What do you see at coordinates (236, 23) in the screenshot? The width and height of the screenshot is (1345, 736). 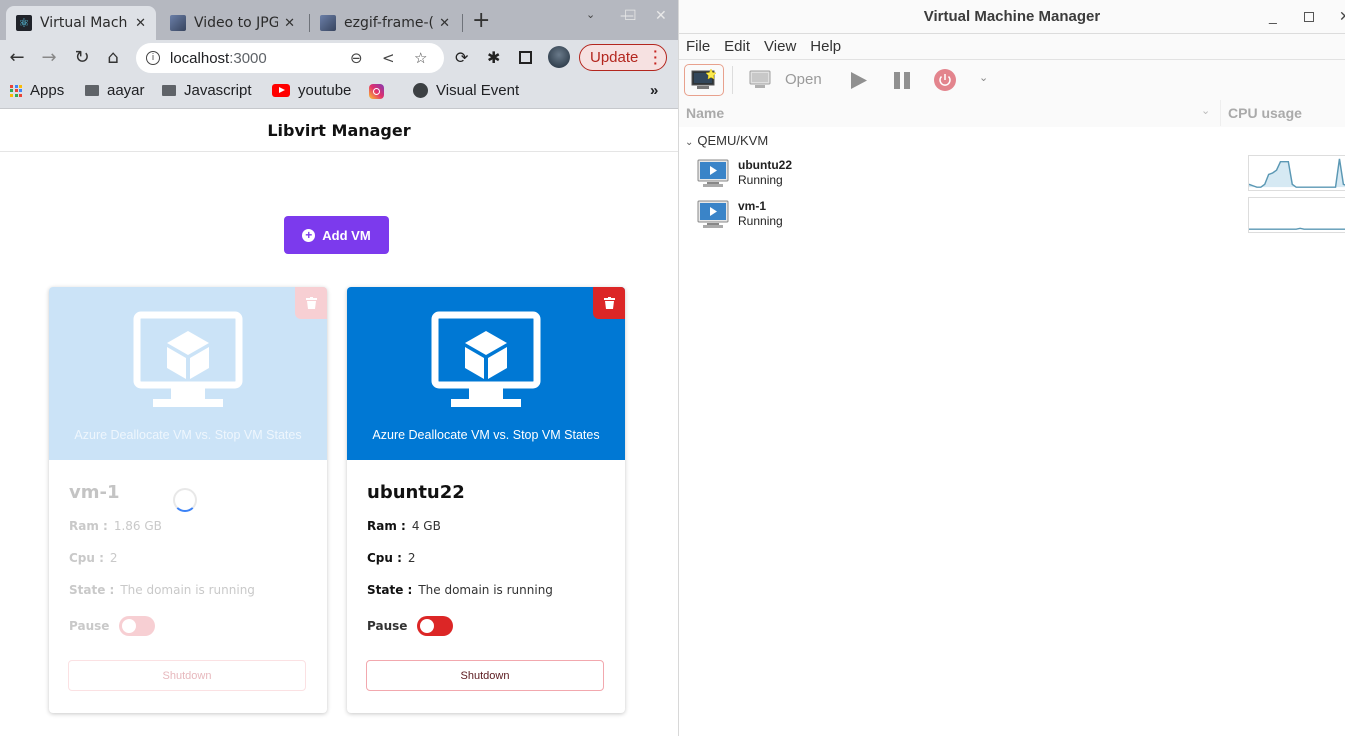 I see `tab-title: Video to JPG` at bounding box center [236, 23].